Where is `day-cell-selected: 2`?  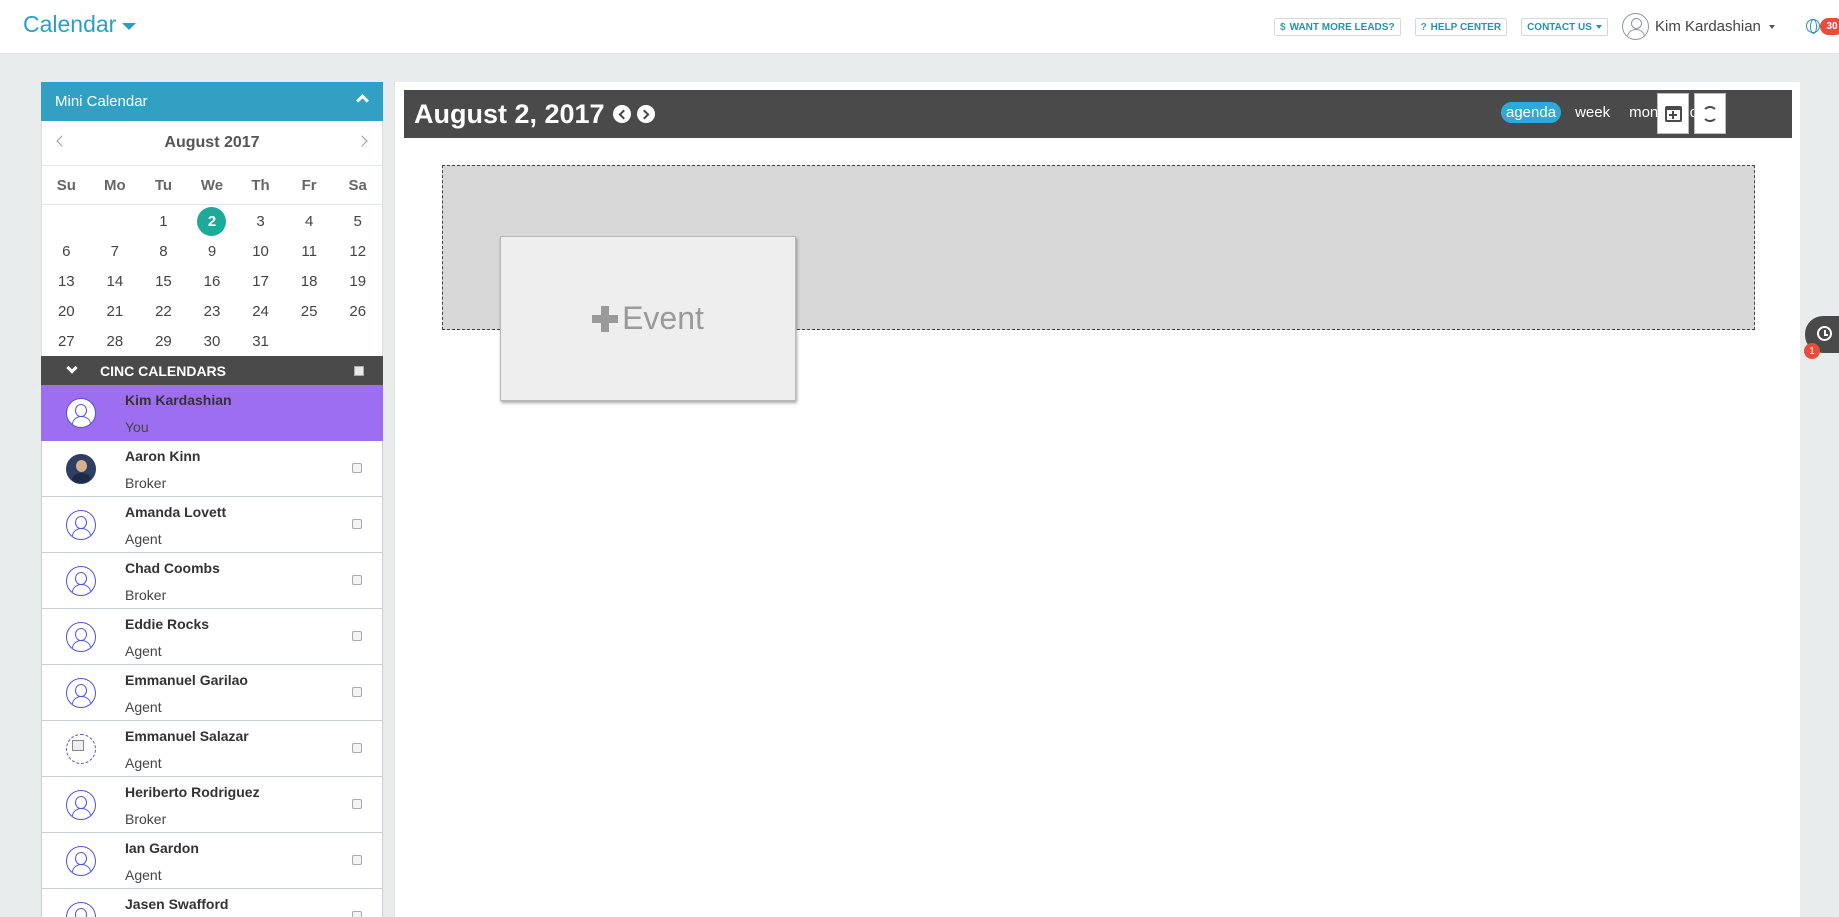
day-cell-selected: 2 is located at coordinates (212, 221).